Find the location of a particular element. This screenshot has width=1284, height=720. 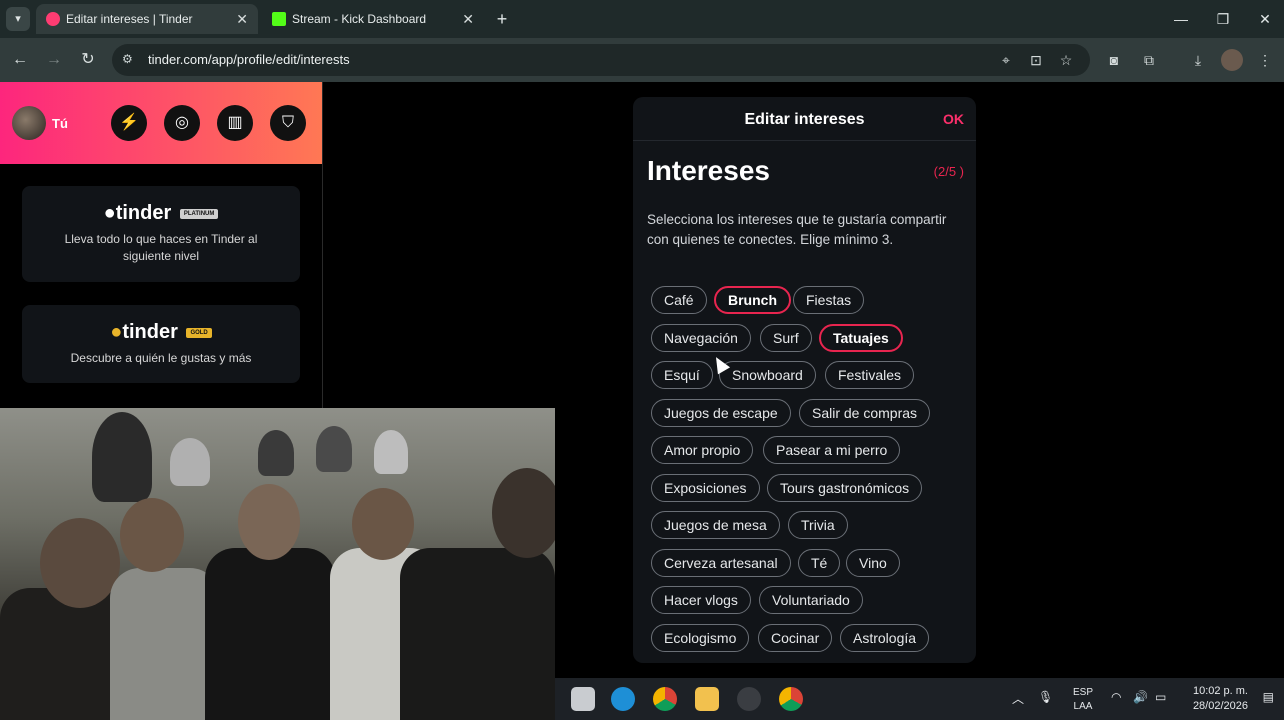

briefcase-icon: ▥ is located at coordinates (235, 122).